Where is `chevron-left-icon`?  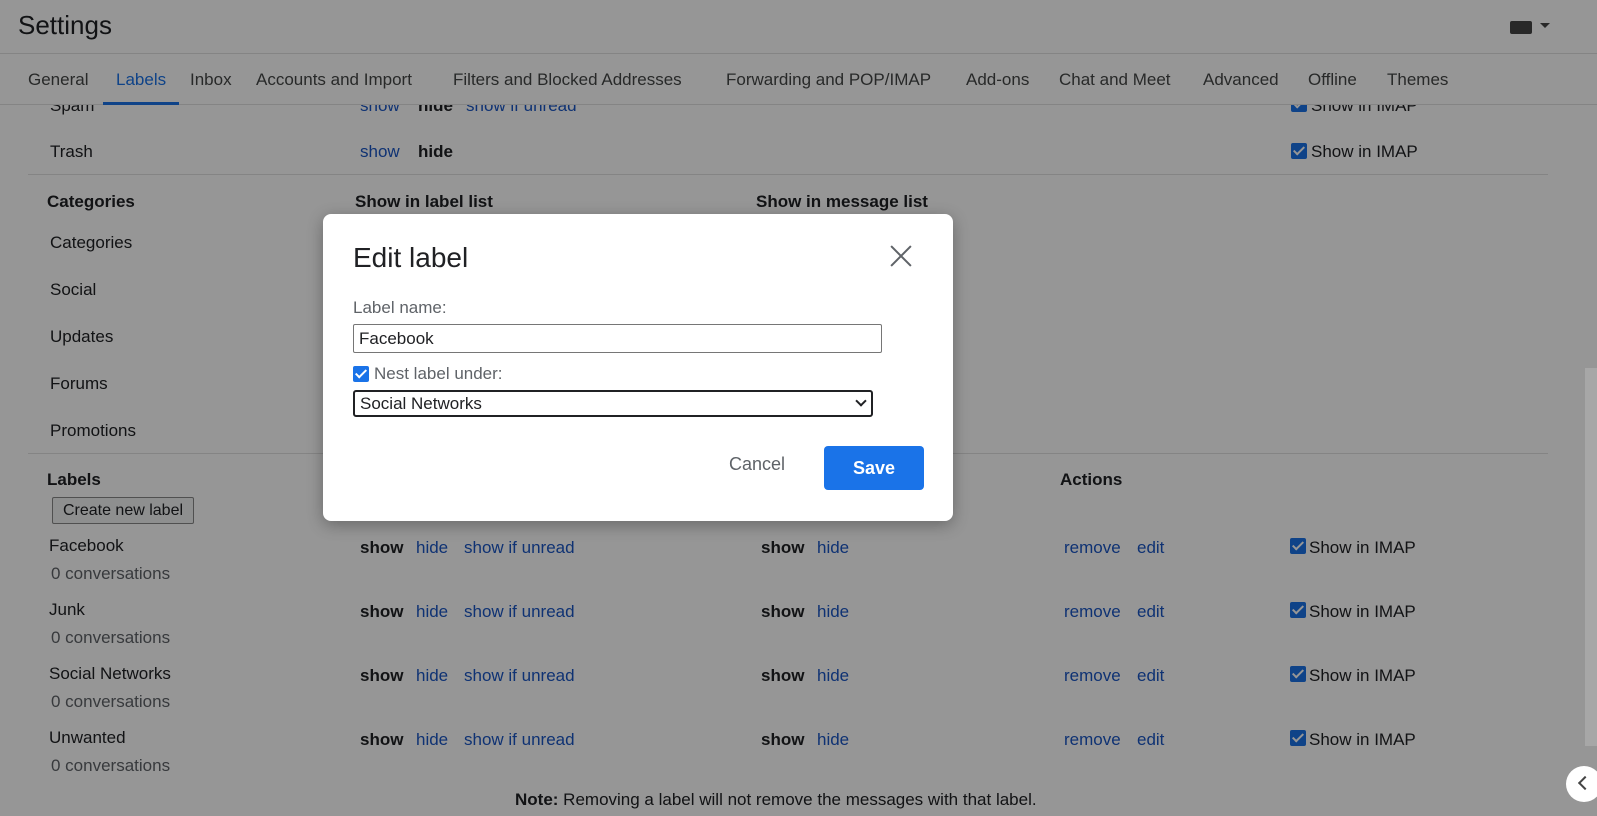 chevron-left-icon is located at coordinates (1585, 783).